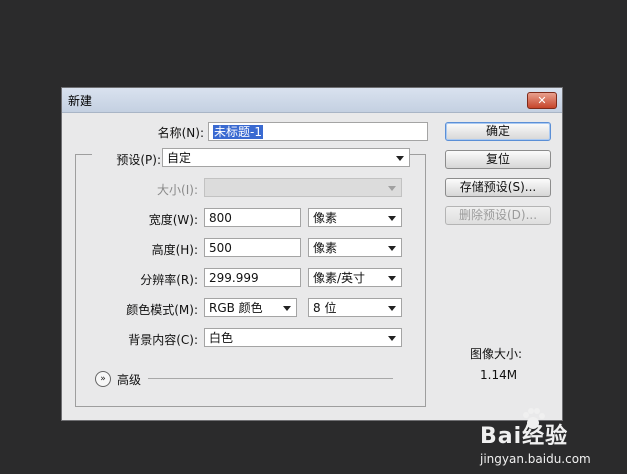 This screenshot has width=627, height=474. Describe the element at coordinates (312, 100) in the screenshot. I see `dialog-titlebar: 新建 ✕` at that location.